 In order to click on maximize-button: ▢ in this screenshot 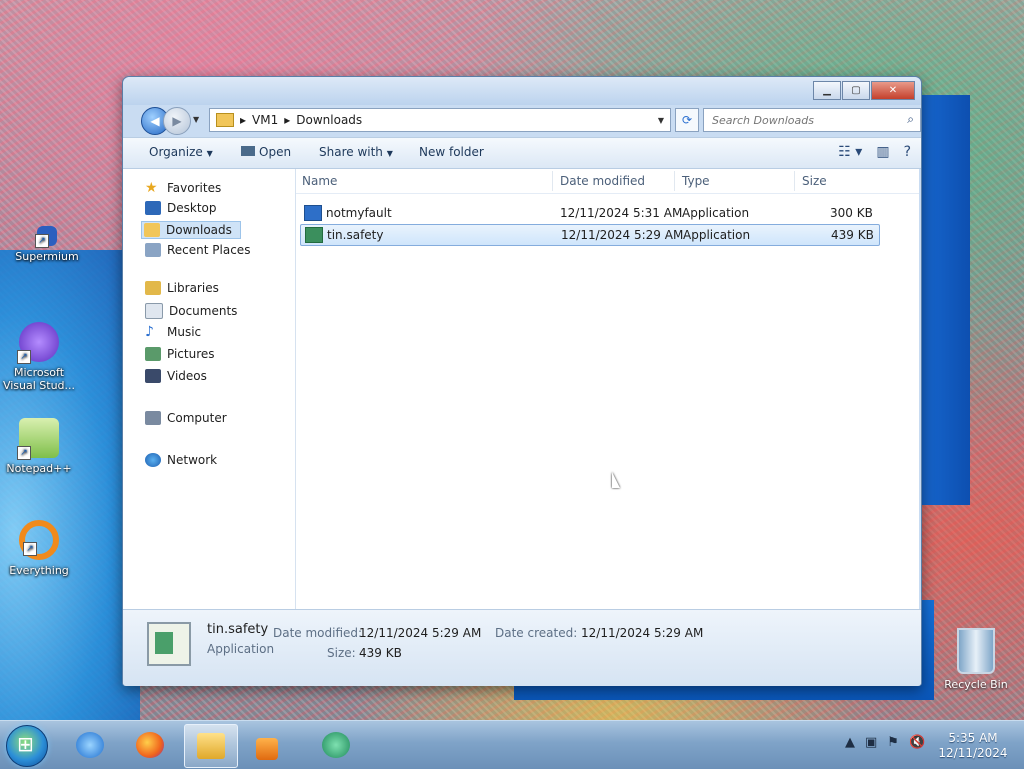, I will do `click(856, 90)`.